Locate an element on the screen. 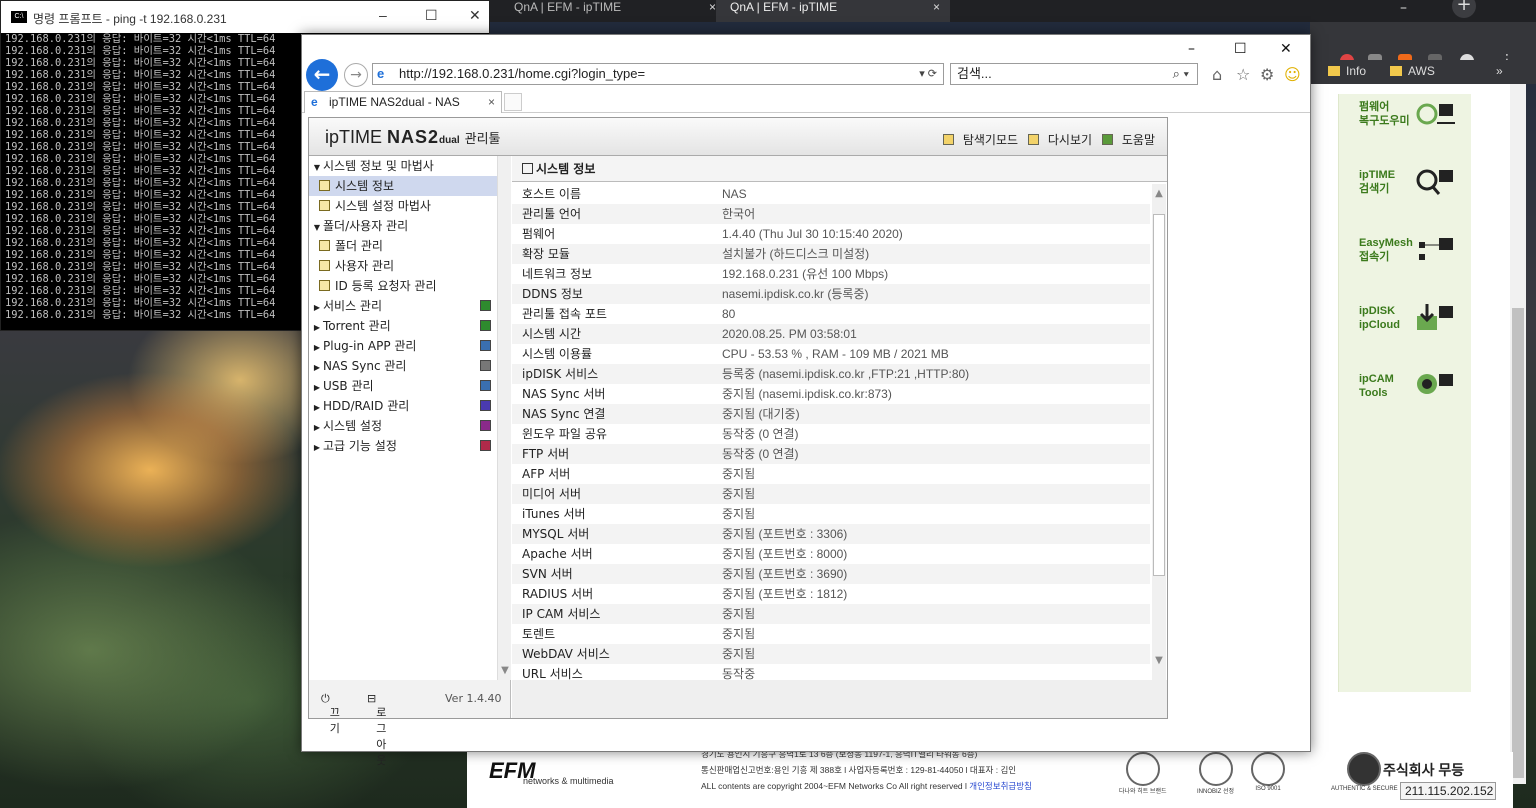  search-icon: ⌕ ▾ is located at coordinates (1181, 74).